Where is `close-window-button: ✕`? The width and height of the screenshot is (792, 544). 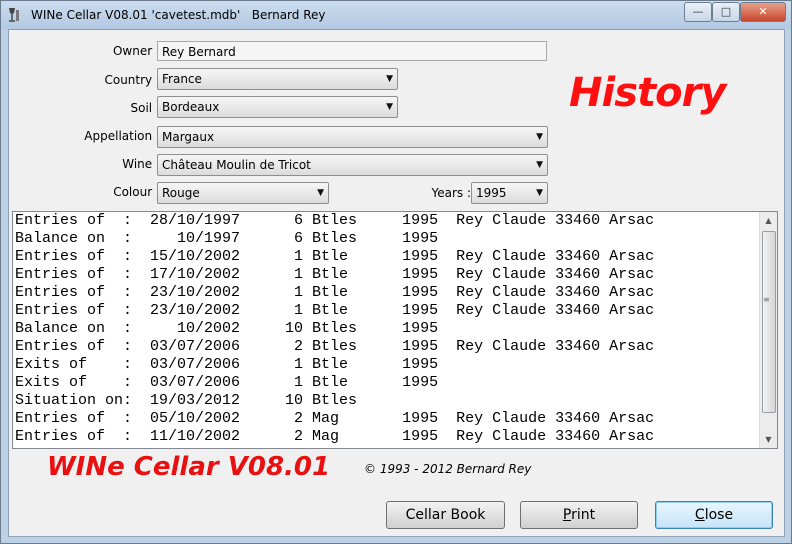
close-window-button: ✕ is located at coordinates (763, 12).